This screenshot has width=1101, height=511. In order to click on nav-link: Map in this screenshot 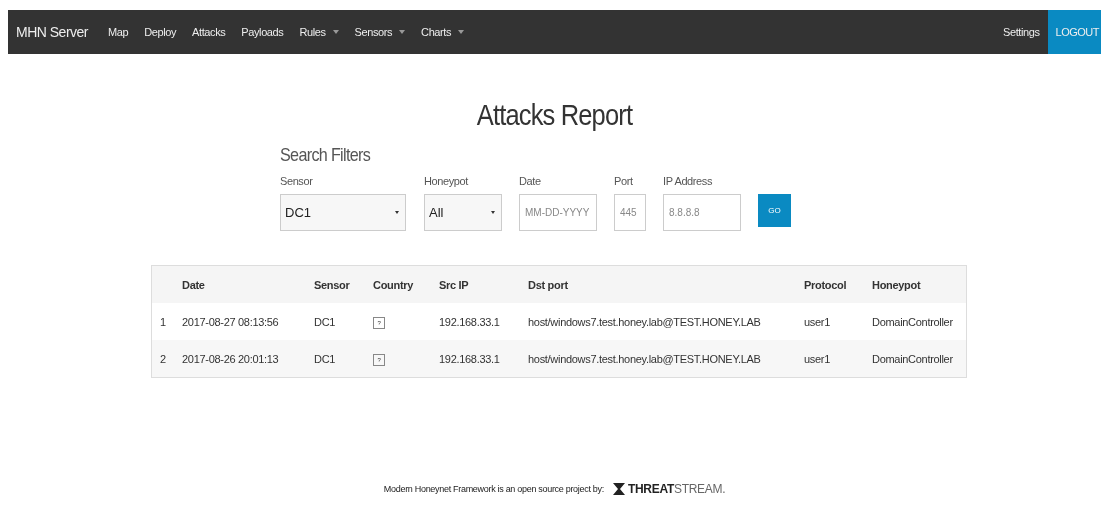, I will do `click(118, 32)`.